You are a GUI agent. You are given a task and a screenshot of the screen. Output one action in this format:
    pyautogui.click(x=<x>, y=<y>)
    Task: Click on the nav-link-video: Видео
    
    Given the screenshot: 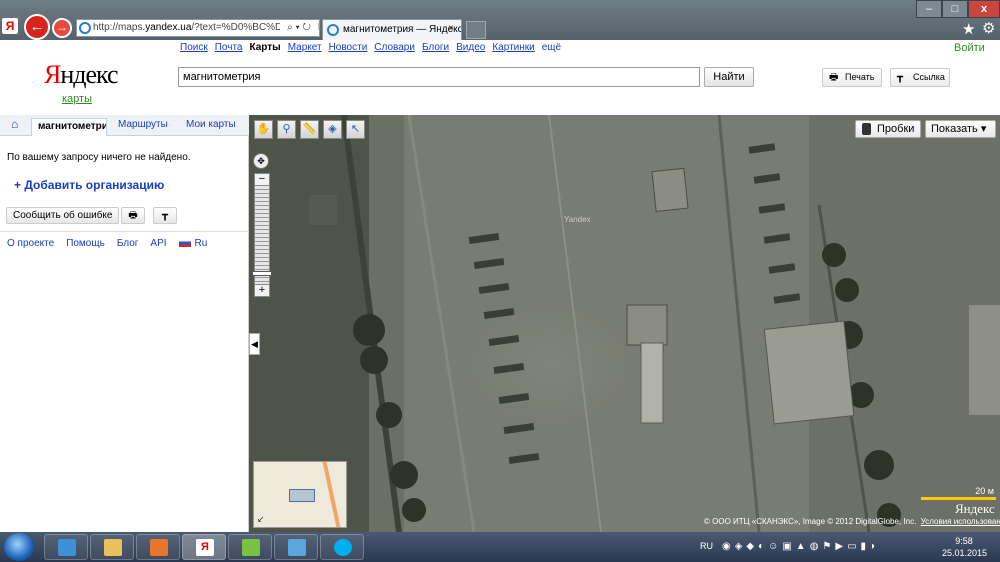 What is the action you would take?
    pyautogui.click(x=470, y=47)
    